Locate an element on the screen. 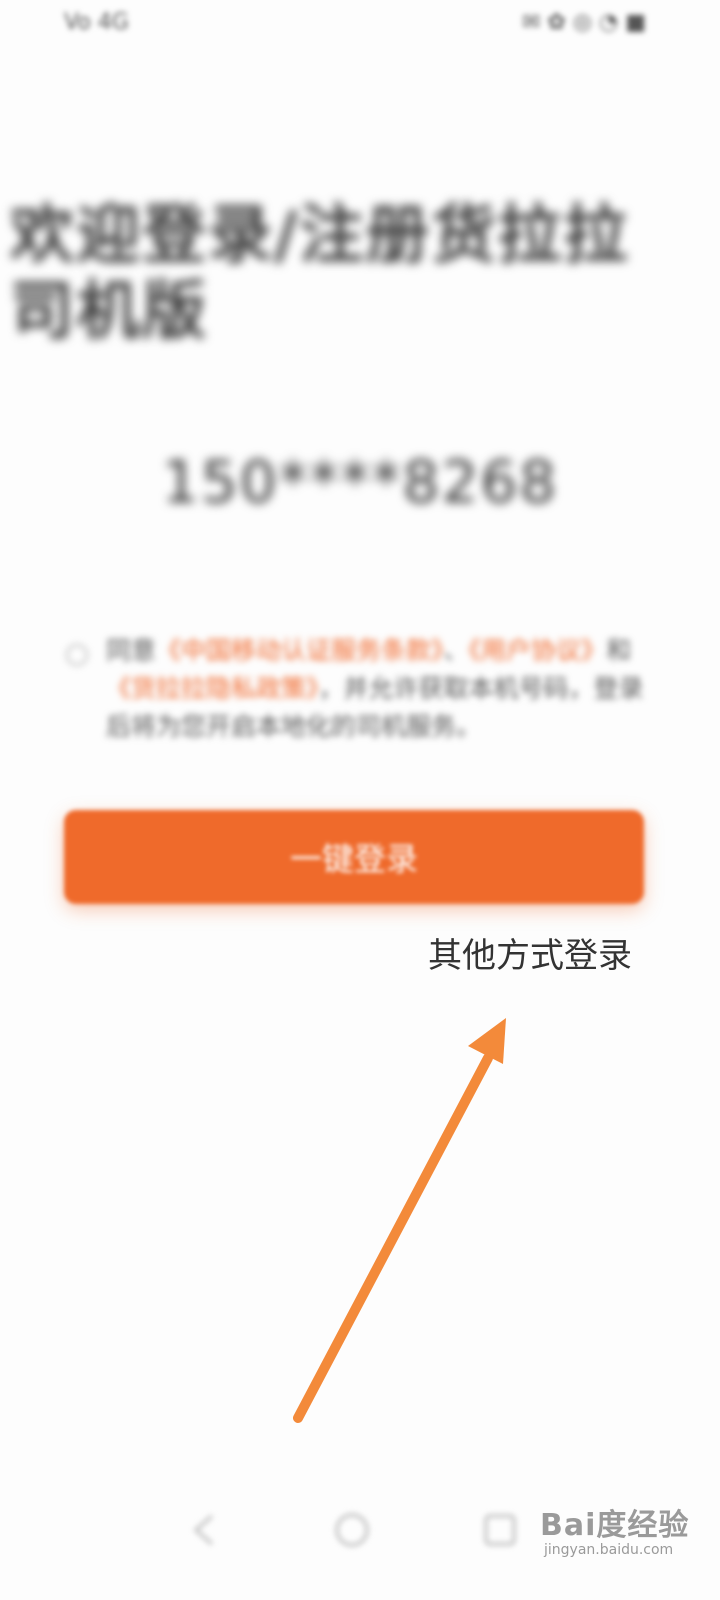 The height and width of the screenshot is (1600, 720). agreement-separator-2: 和 is located at coordinates (619, 650).